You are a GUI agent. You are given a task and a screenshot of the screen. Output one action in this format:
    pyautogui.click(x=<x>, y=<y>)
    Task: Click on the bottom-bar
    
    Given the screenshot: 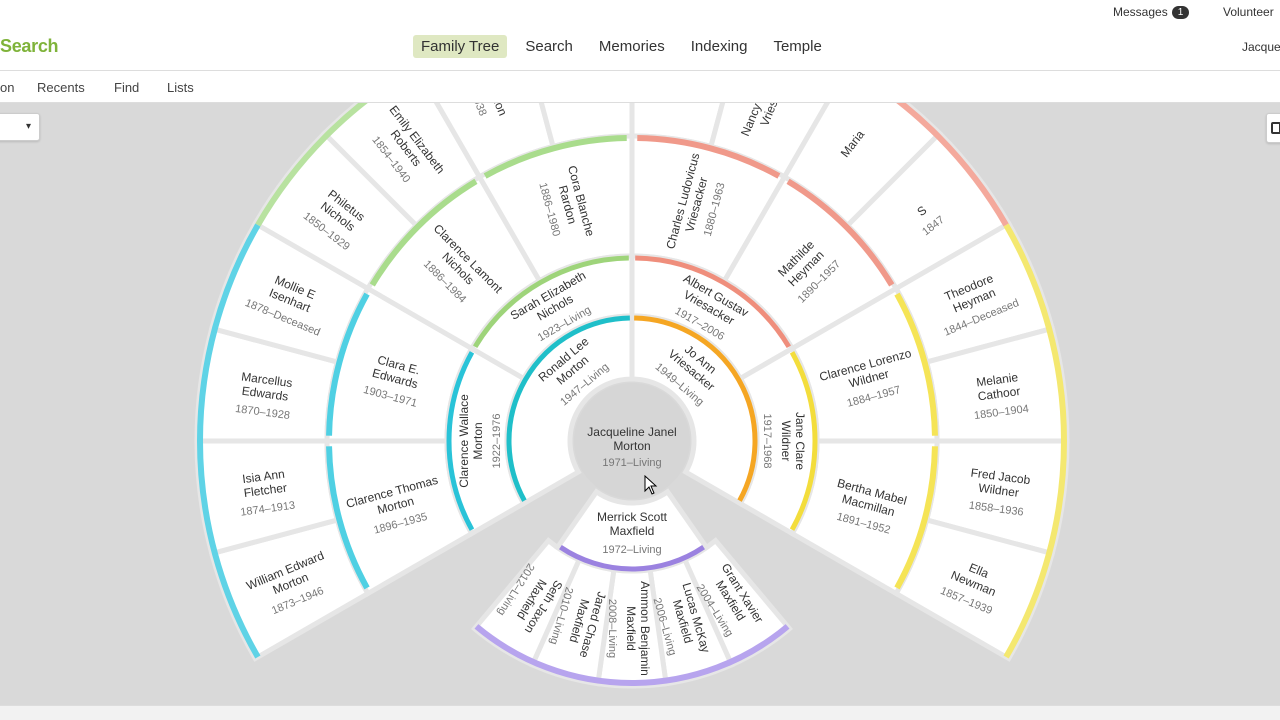 What is the action you would take?
    pyautogui.click(x=640, y=712)
    